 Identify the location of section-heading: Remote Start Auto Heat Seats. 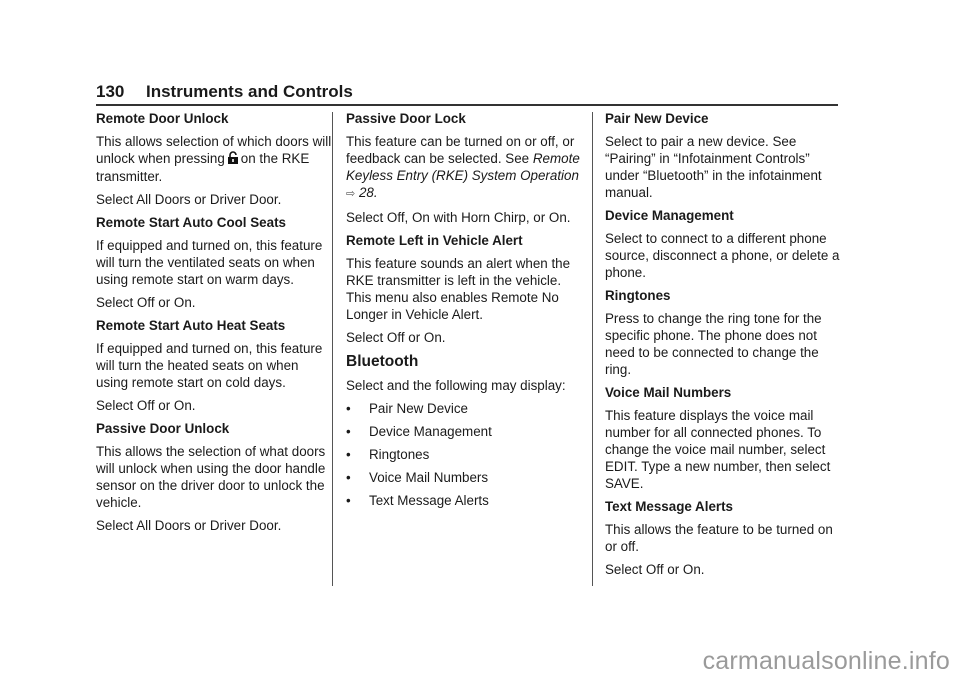
(191, 325).